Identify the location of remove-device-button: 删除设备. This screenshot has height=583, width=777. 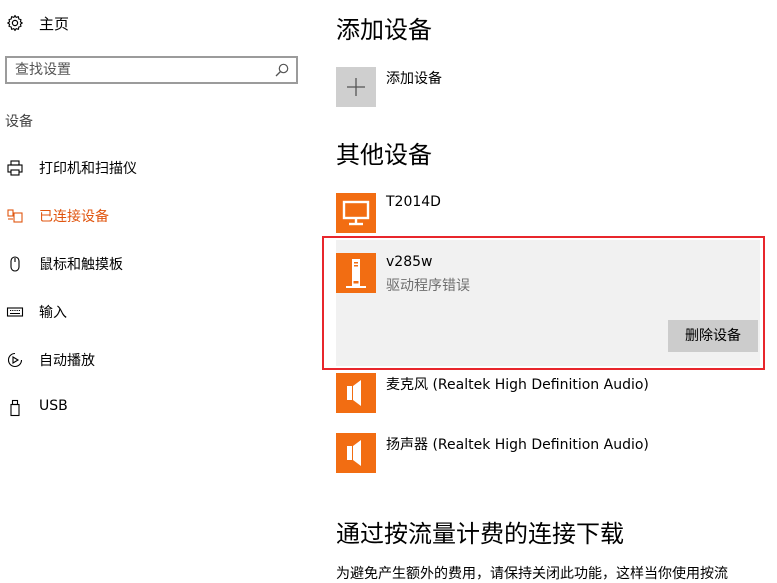
(713, 336).